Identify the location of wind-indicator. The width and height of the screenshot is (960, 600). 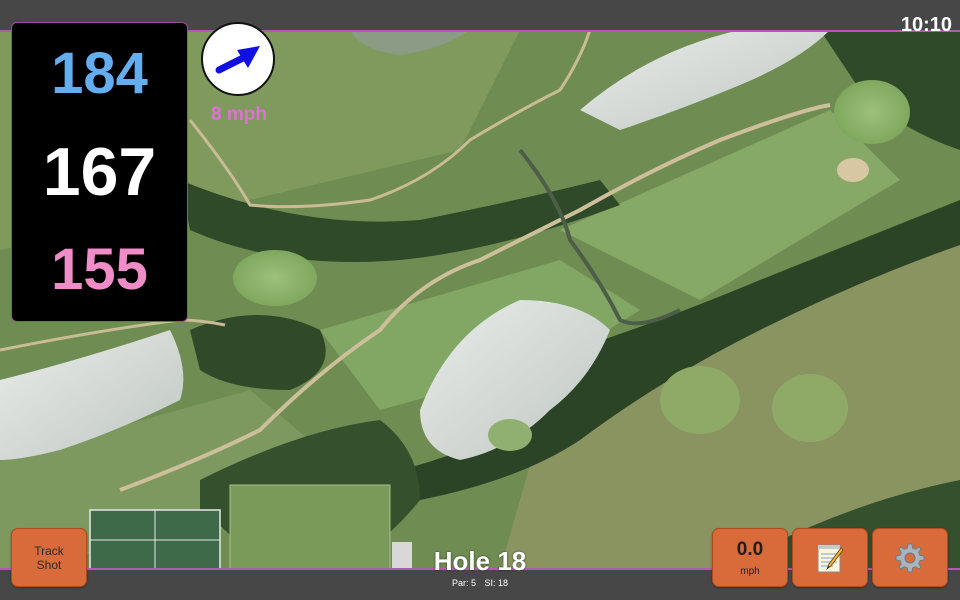
(238, 59).